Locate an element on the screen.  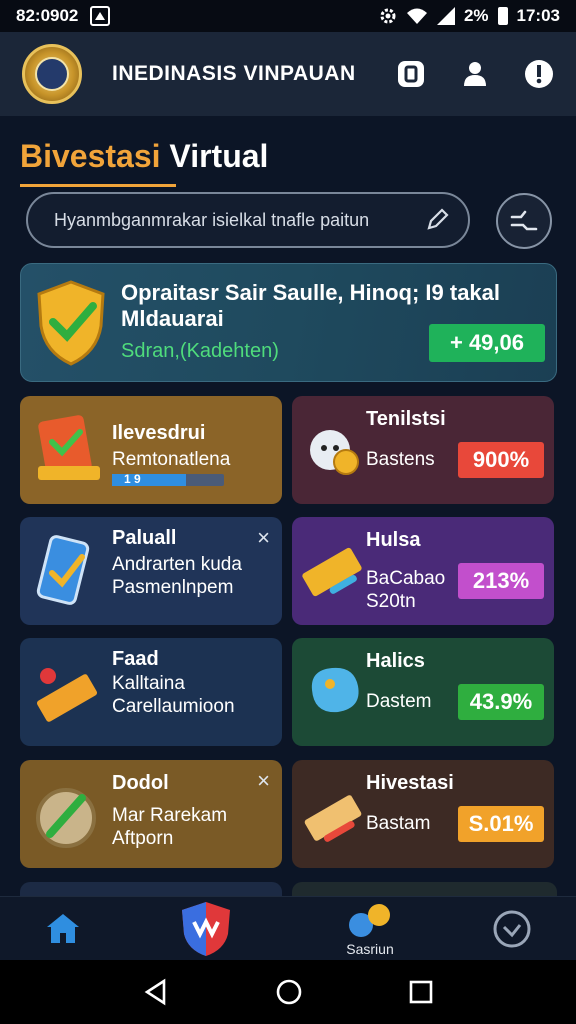
card-title: Hivestasi is located at coordinates (410, 783).